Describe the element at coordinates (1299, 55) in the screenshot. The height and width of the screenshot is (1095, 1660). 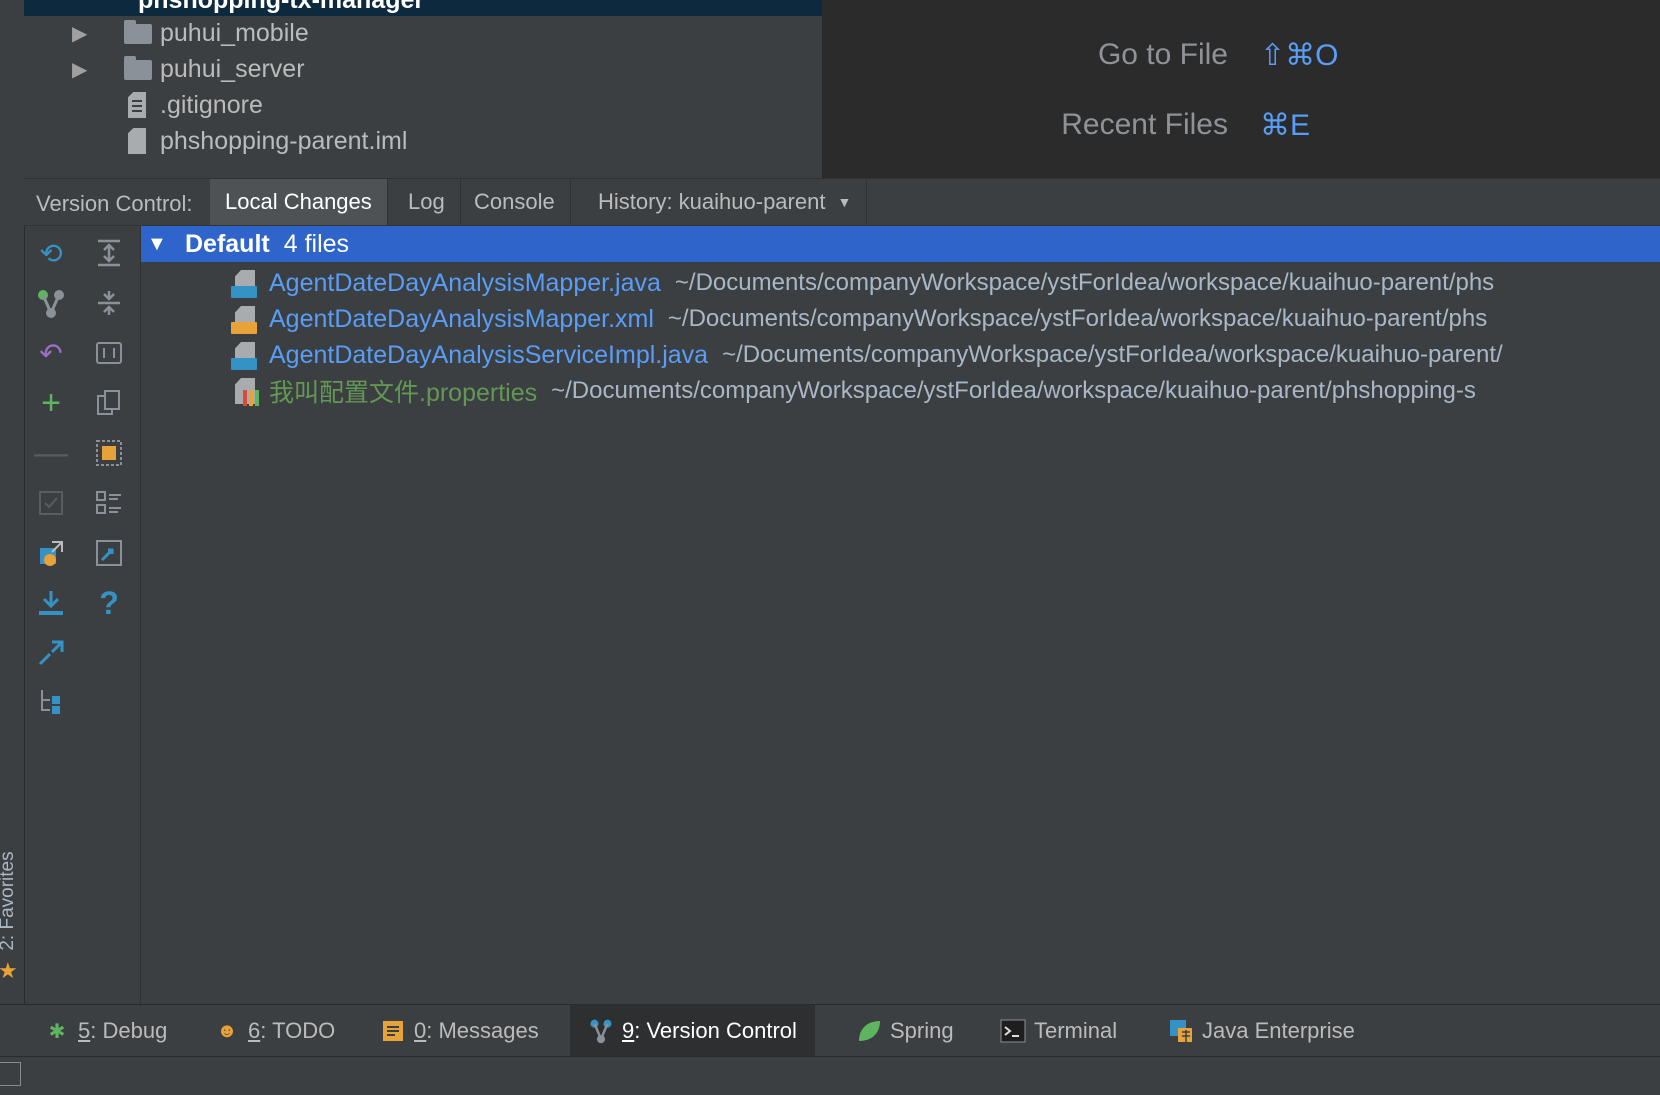
I see `hint-shortcut: ⇧⌘O` at that location.